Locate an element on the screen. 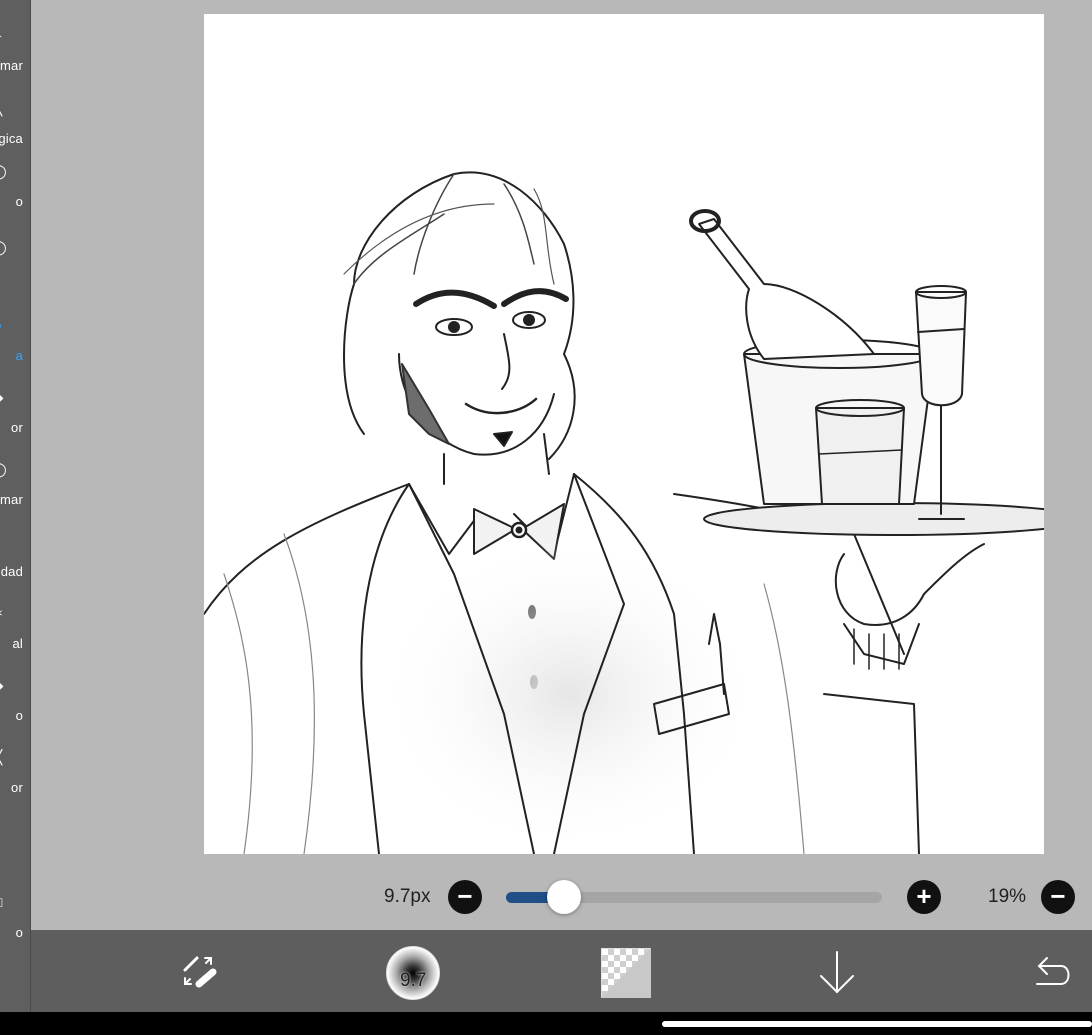 This screenshot has width=1092, height=1035. system-home-bar is located at coordinates (546, 1023).